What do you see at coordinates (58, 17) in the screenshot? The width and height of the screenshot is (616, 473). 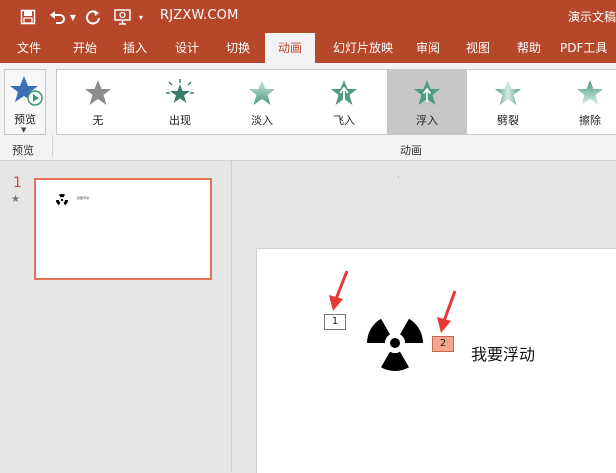 I see `undo-icon` at bounding box center [58, 17].